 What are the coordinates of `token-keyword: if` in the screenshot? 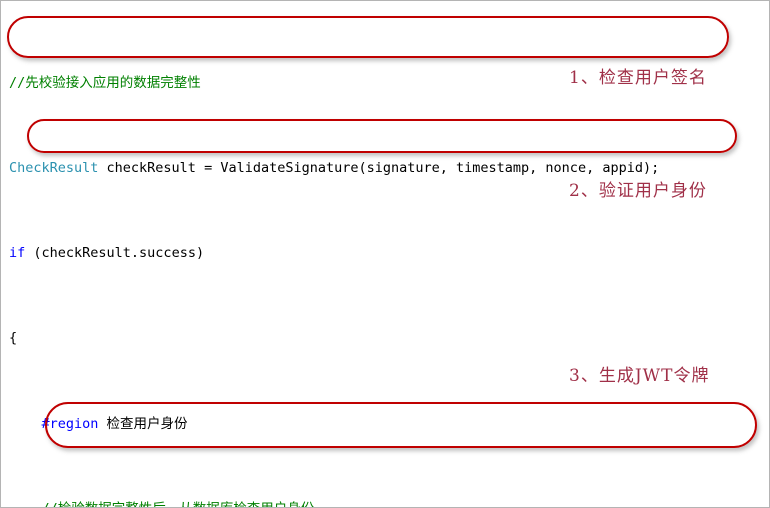 It's located at (17, 253).